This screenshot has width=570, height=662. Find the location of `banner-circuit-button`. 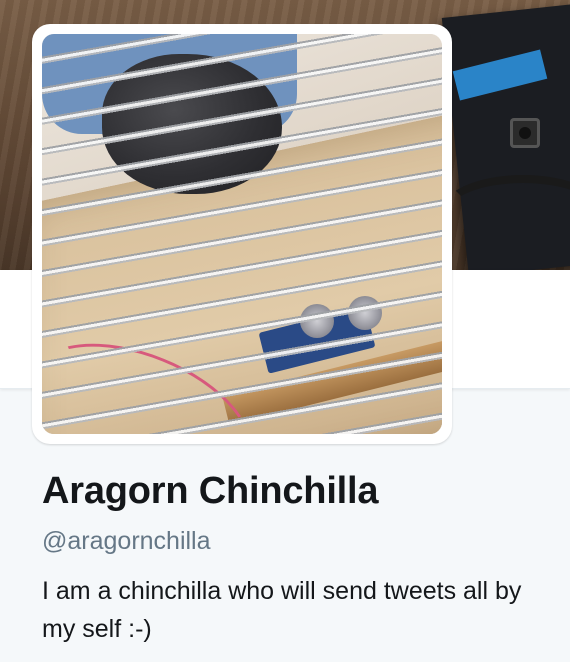

banner-circuit-button is located at coordinates (525, 133).